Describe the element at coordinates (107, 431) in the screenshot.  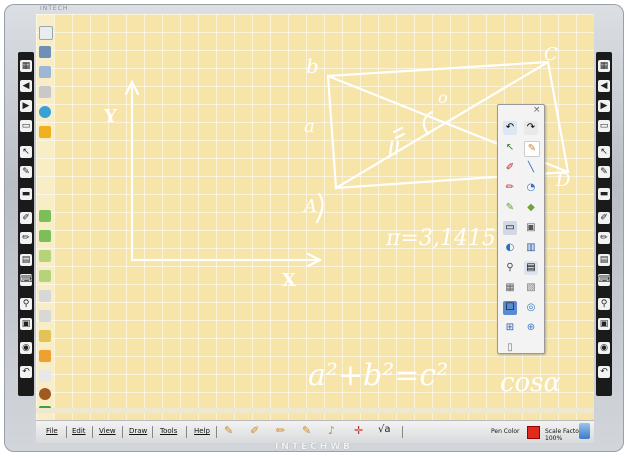
I see `menu-view: View` at that location.